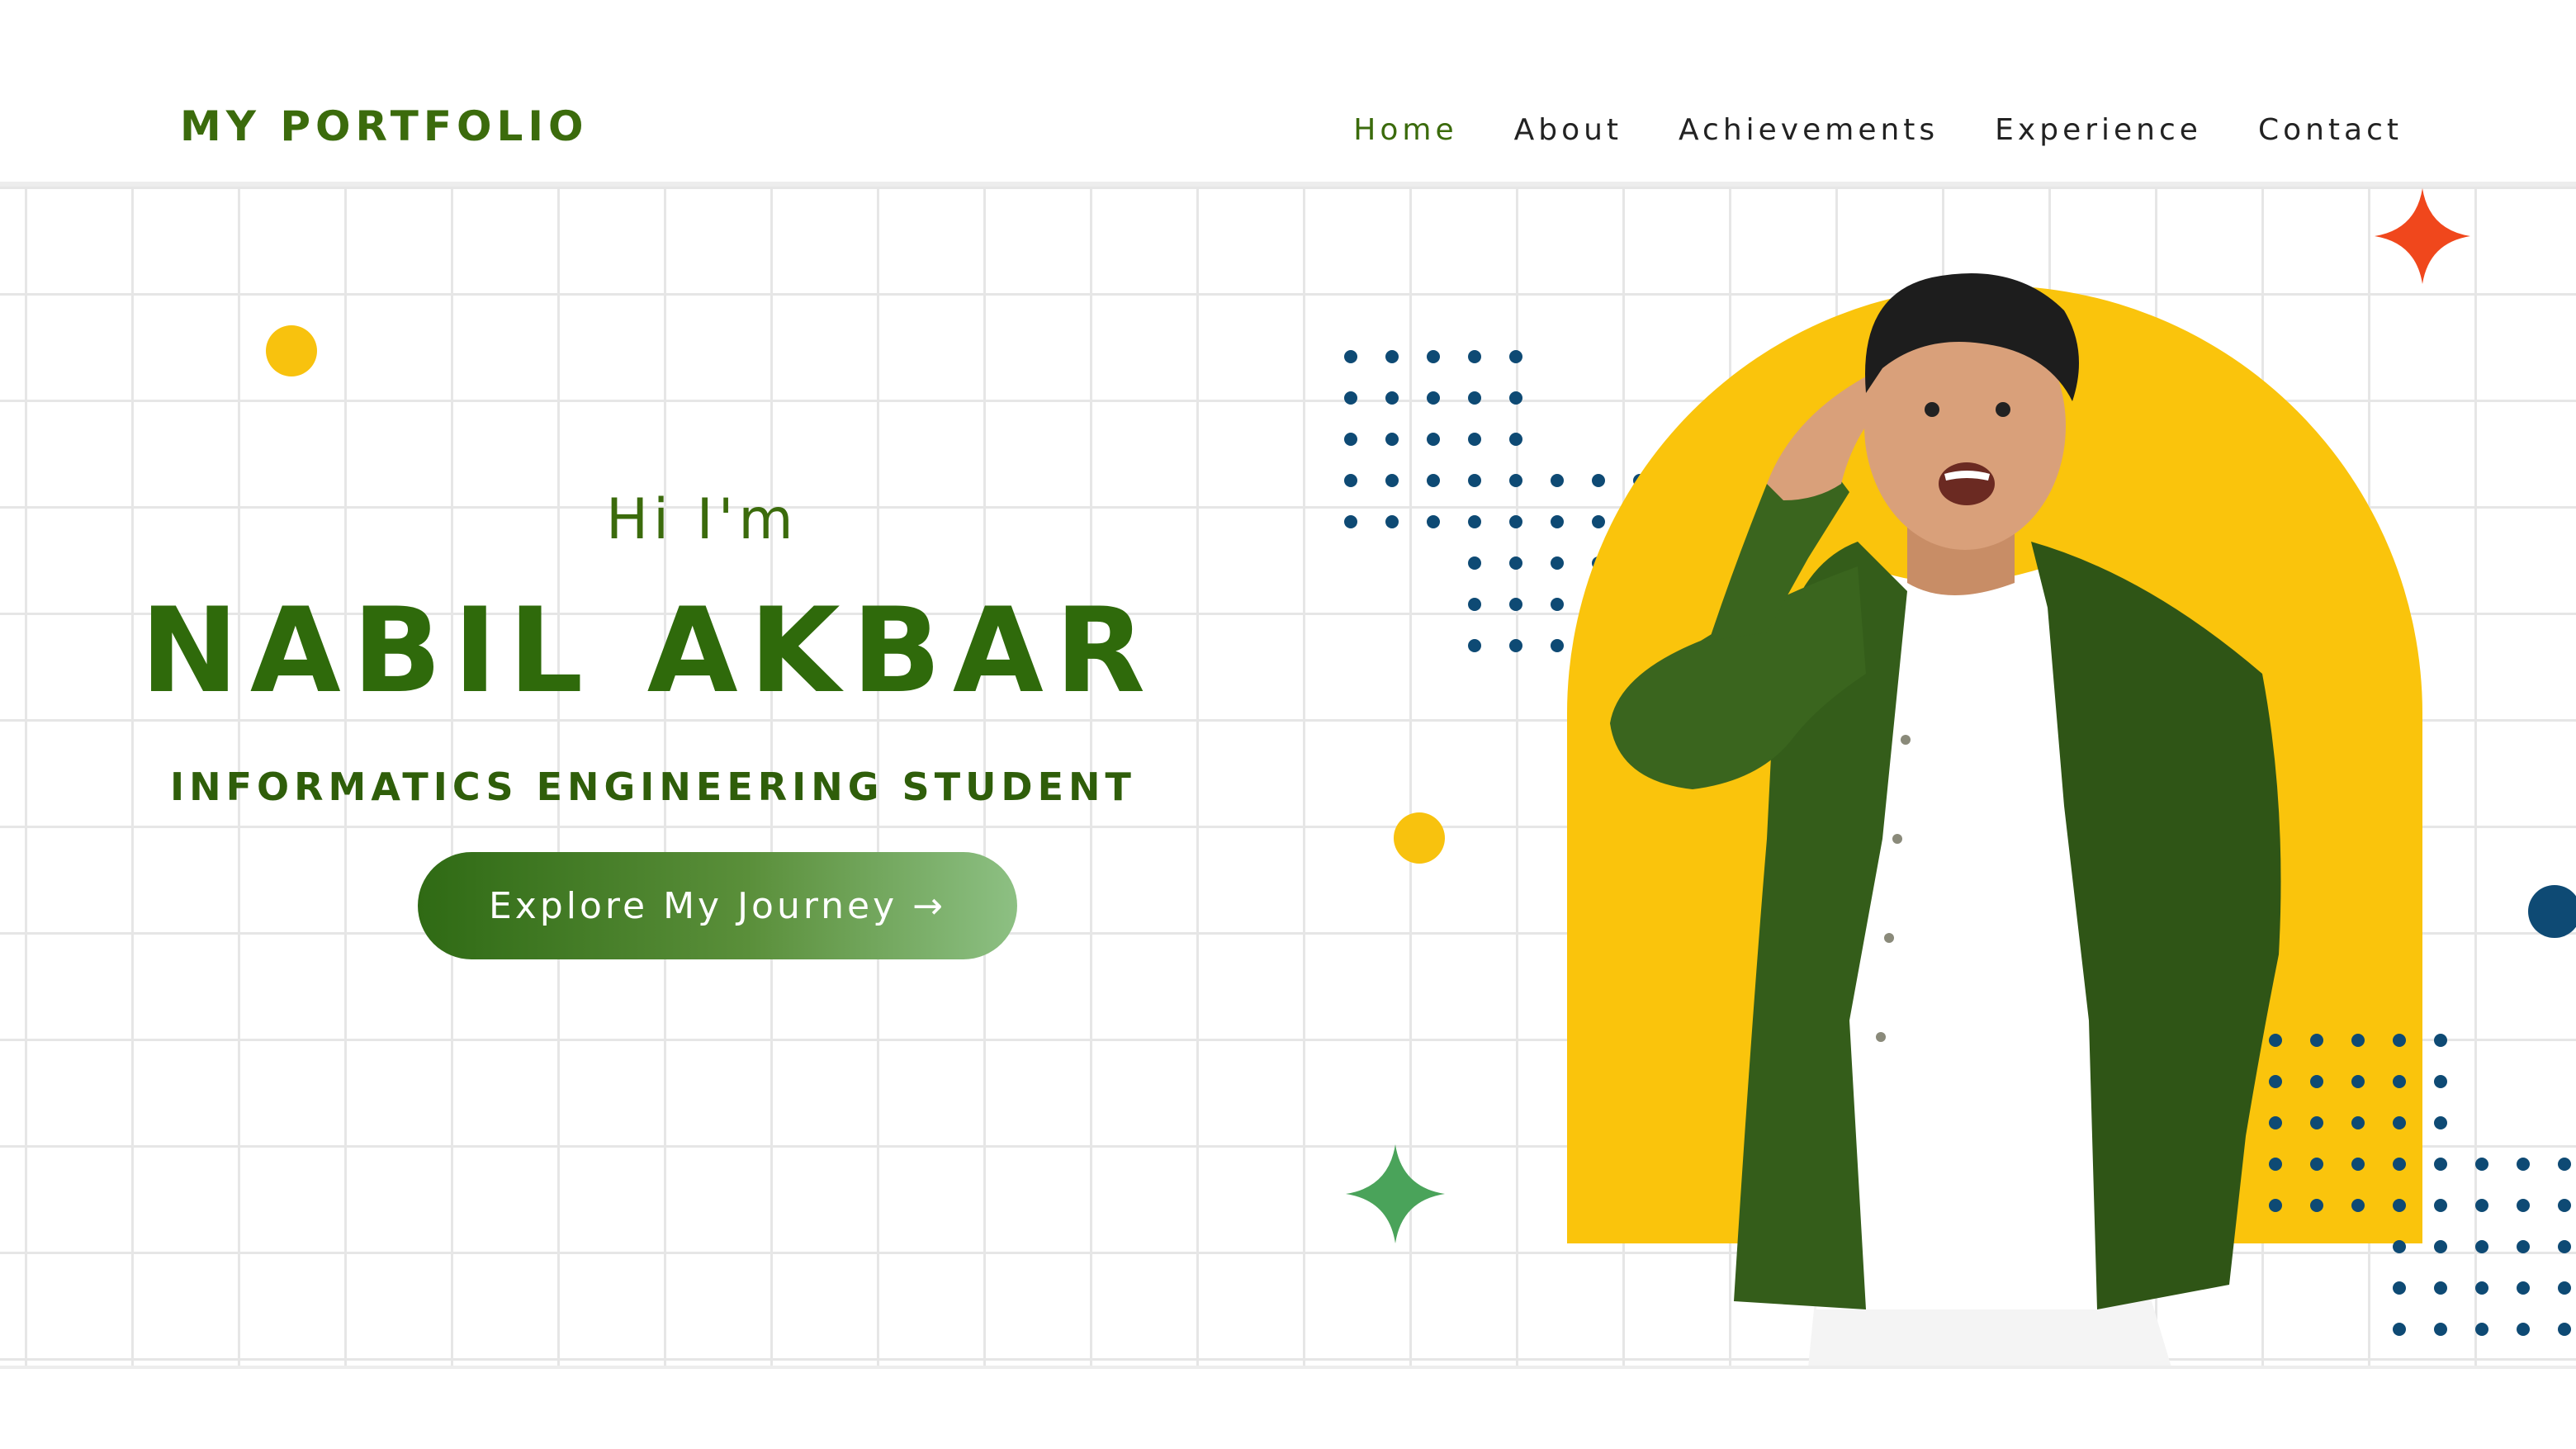 The width and height of the screenshot is (2576, 1449). Describe the element at coordinates (2552, 911) in the screenshot. I see `decor-navy-dot` at that location.